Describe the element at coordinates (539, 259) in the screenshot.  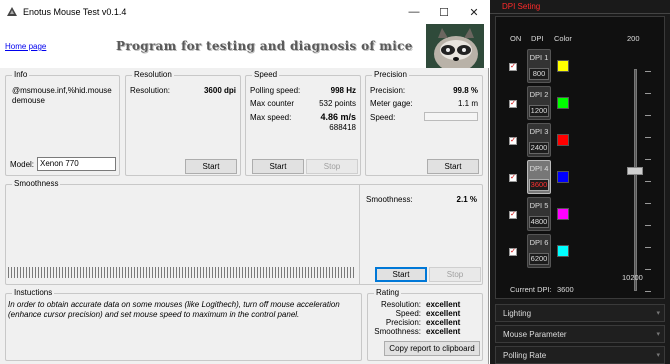
I see `dpi-item-value: 6200` at that location.